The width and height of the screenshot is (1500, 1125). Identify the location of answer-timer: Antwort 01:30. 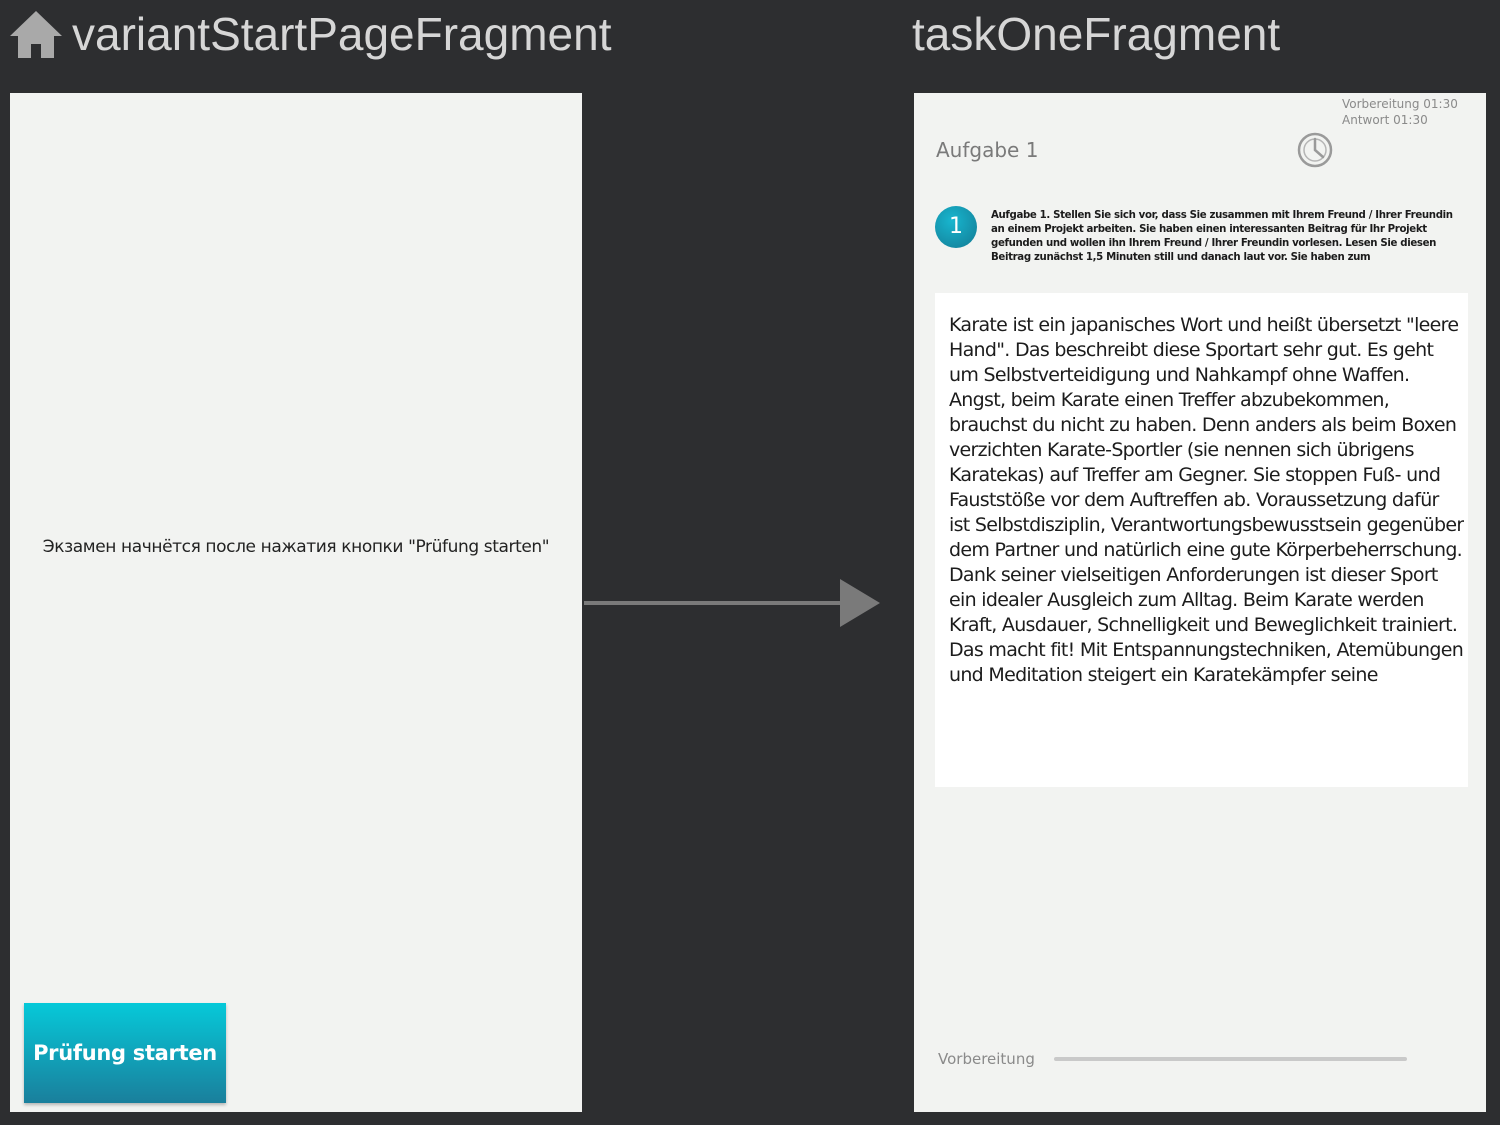
(1385, 120).